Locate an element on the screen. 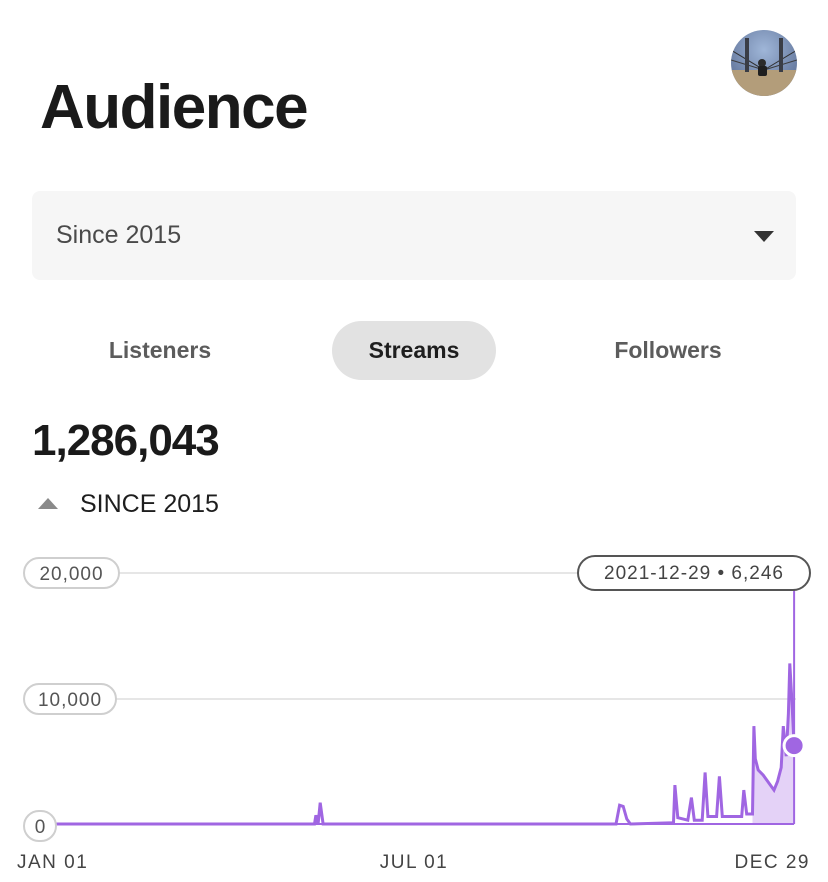 The image size is (828, 882). profile-photo-icon is located at coordinates (764, 63).